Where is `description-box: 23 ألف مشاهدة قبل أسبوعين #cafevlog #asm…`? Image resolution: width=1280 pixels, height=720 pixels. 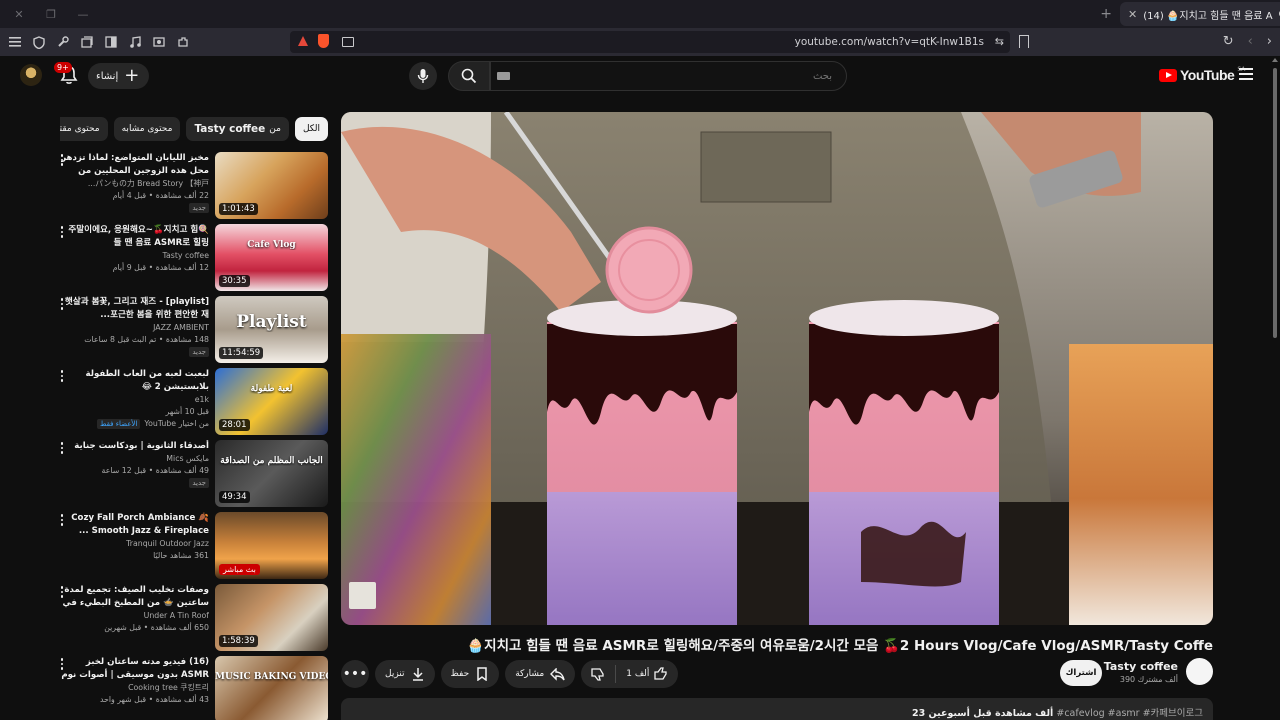 description-box: 23 ألف مشاهدة قبل أسبوعين #cafevlog #asm… is located at coordinates (777, 709).